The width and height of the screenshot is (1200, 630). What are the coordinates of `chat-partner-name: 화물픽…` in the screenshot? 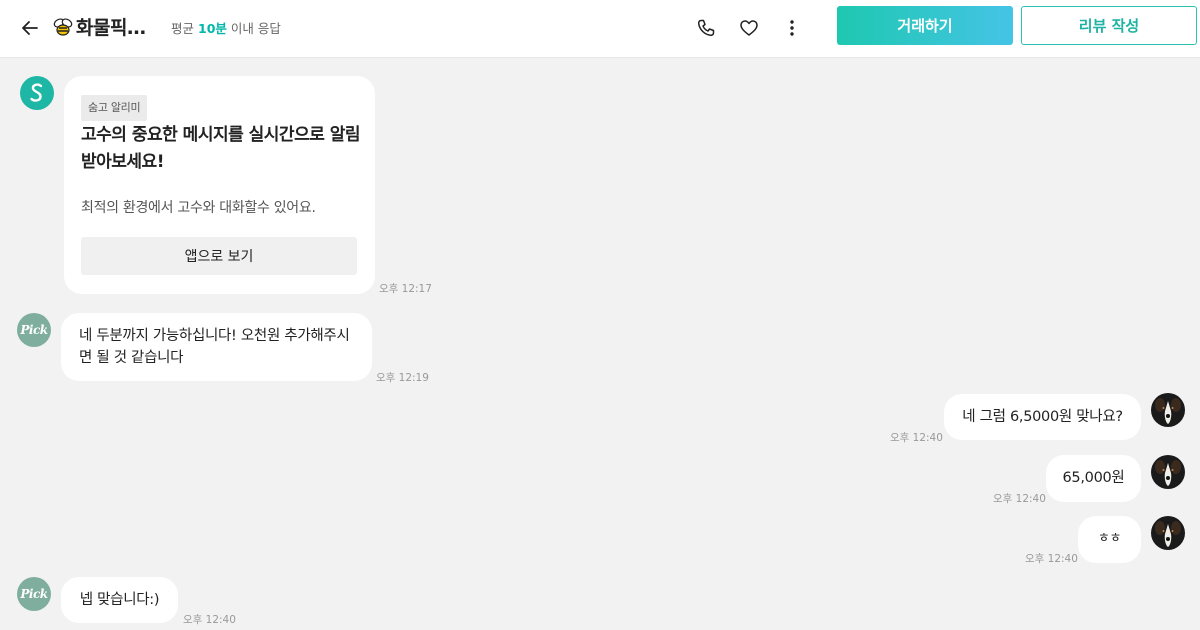 It's located at (111, 28).